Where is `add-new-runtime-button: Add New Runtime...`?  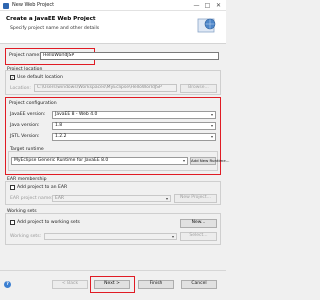 add-new-runtime-button: Add New Runtime... is located at coordinates (209, 160).